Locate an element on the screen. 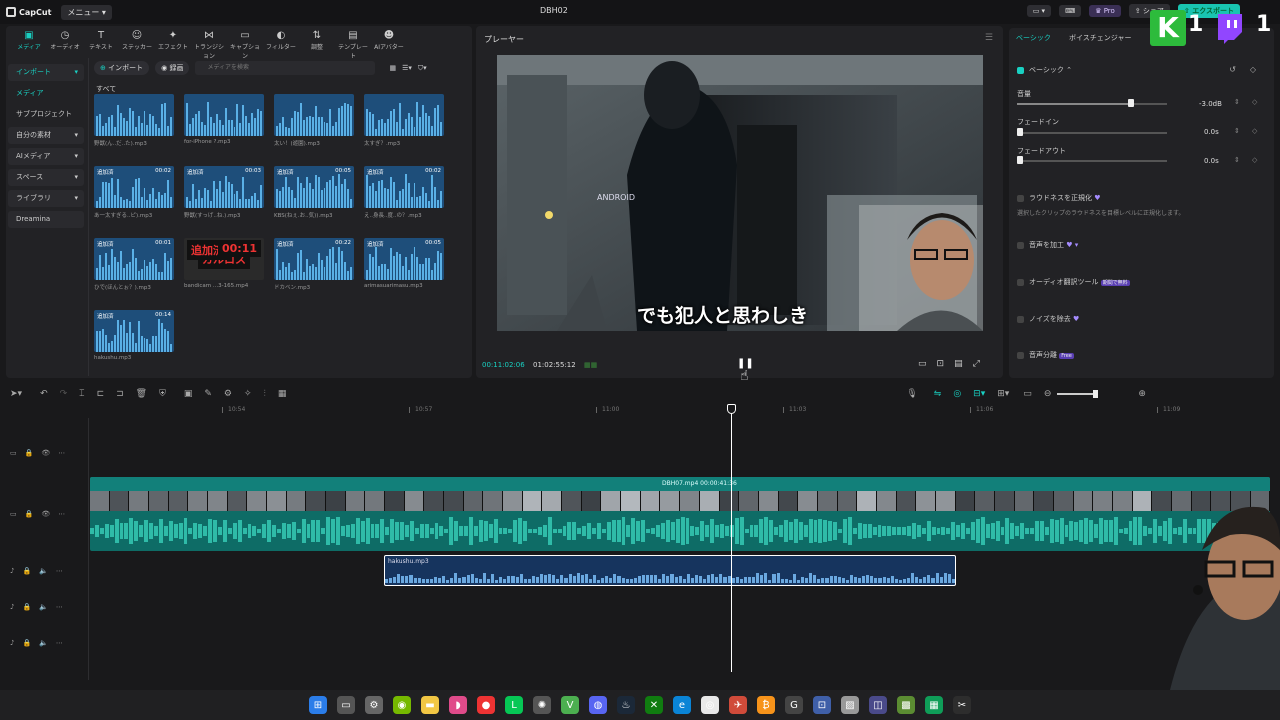  ratio-icon: ▭ is located at coordinates (922, 364).